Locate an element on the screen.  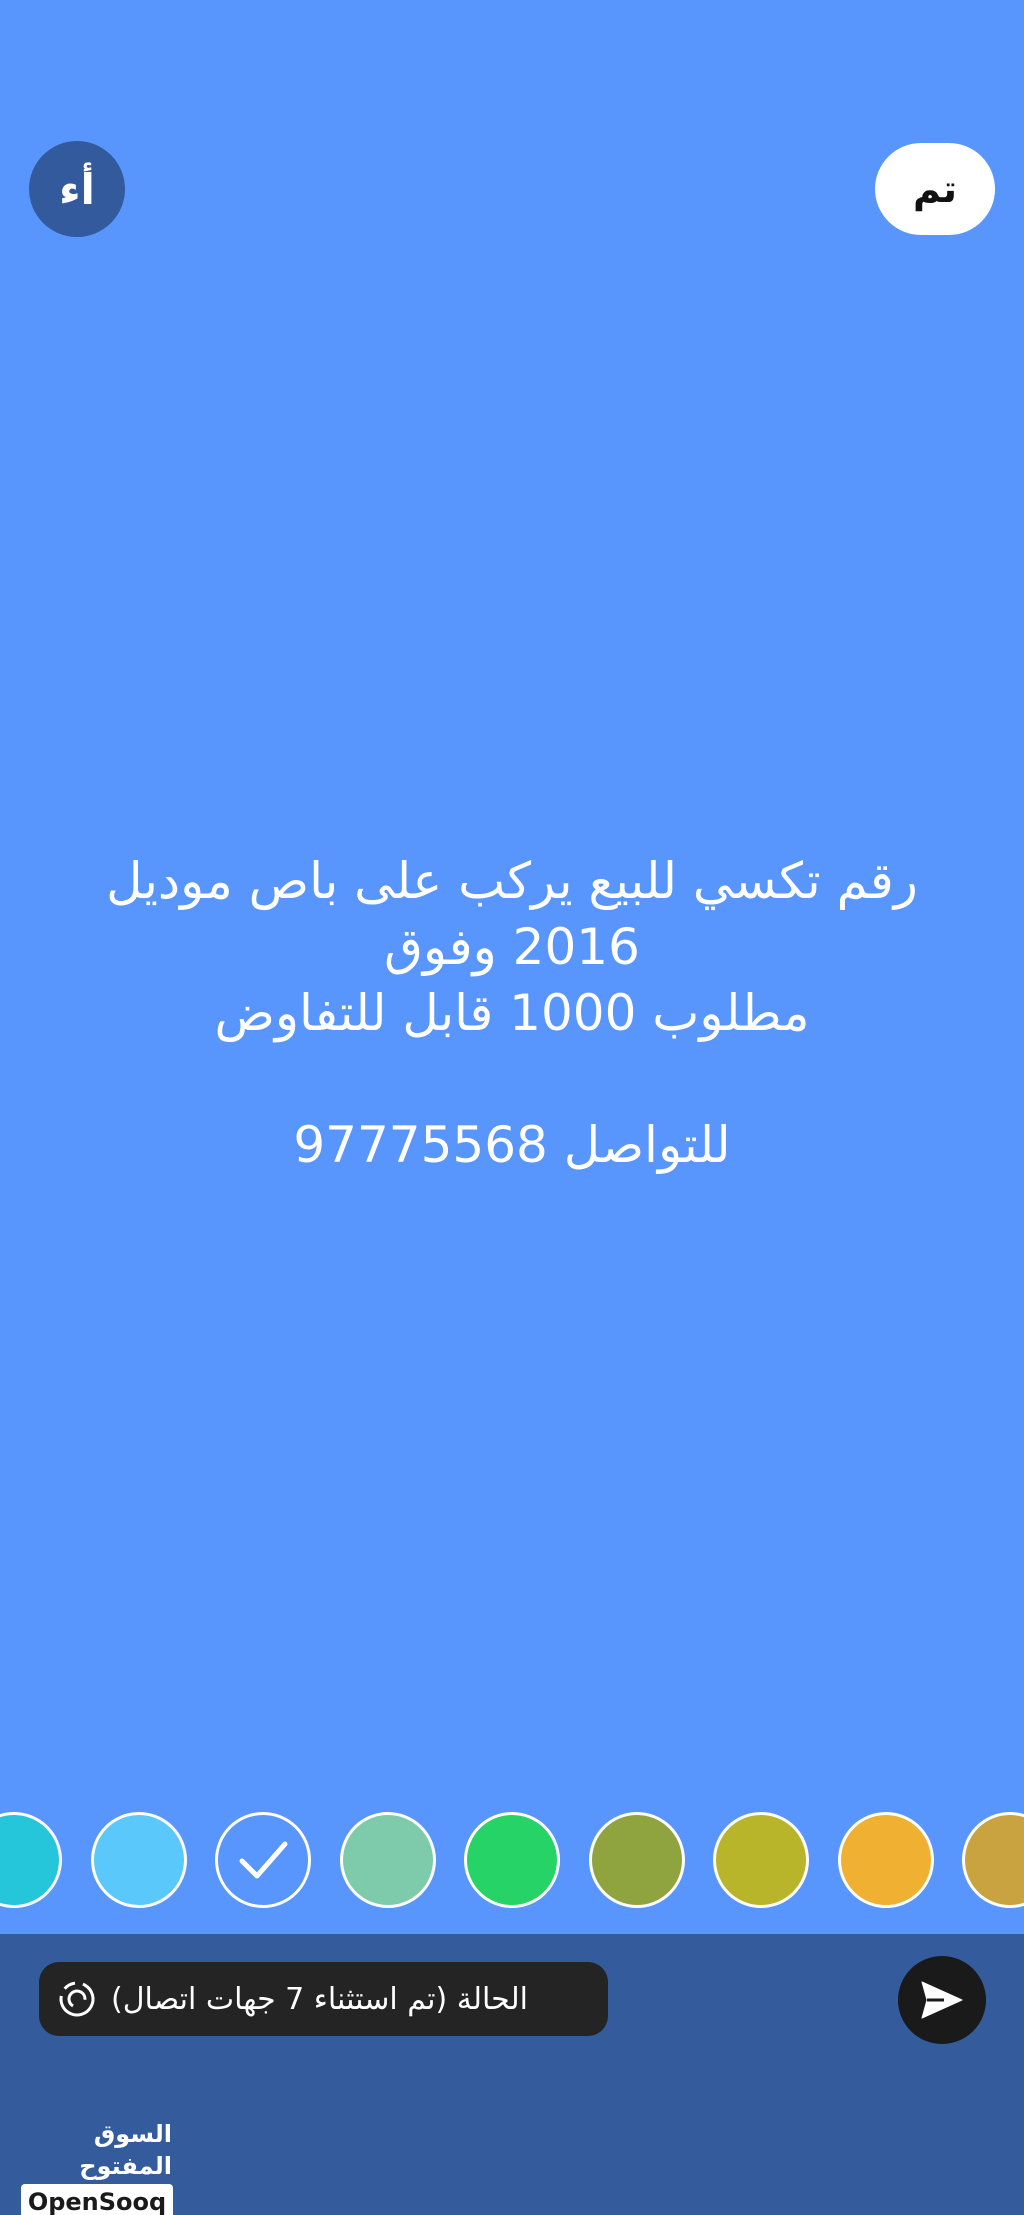
status-text-line: 2016 وفوق is located at coordinates (512, 947).